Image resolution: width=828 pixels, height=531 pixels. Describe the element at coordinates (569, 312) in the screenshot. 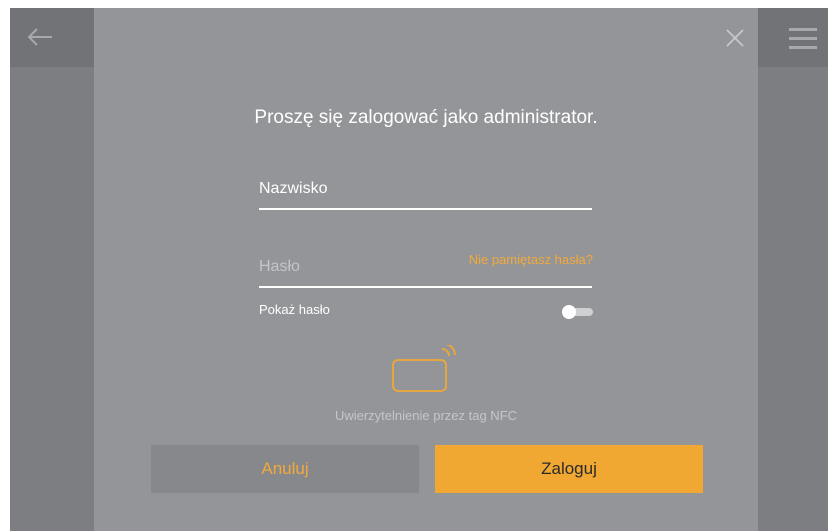

I see `toggle-knob` at that location.